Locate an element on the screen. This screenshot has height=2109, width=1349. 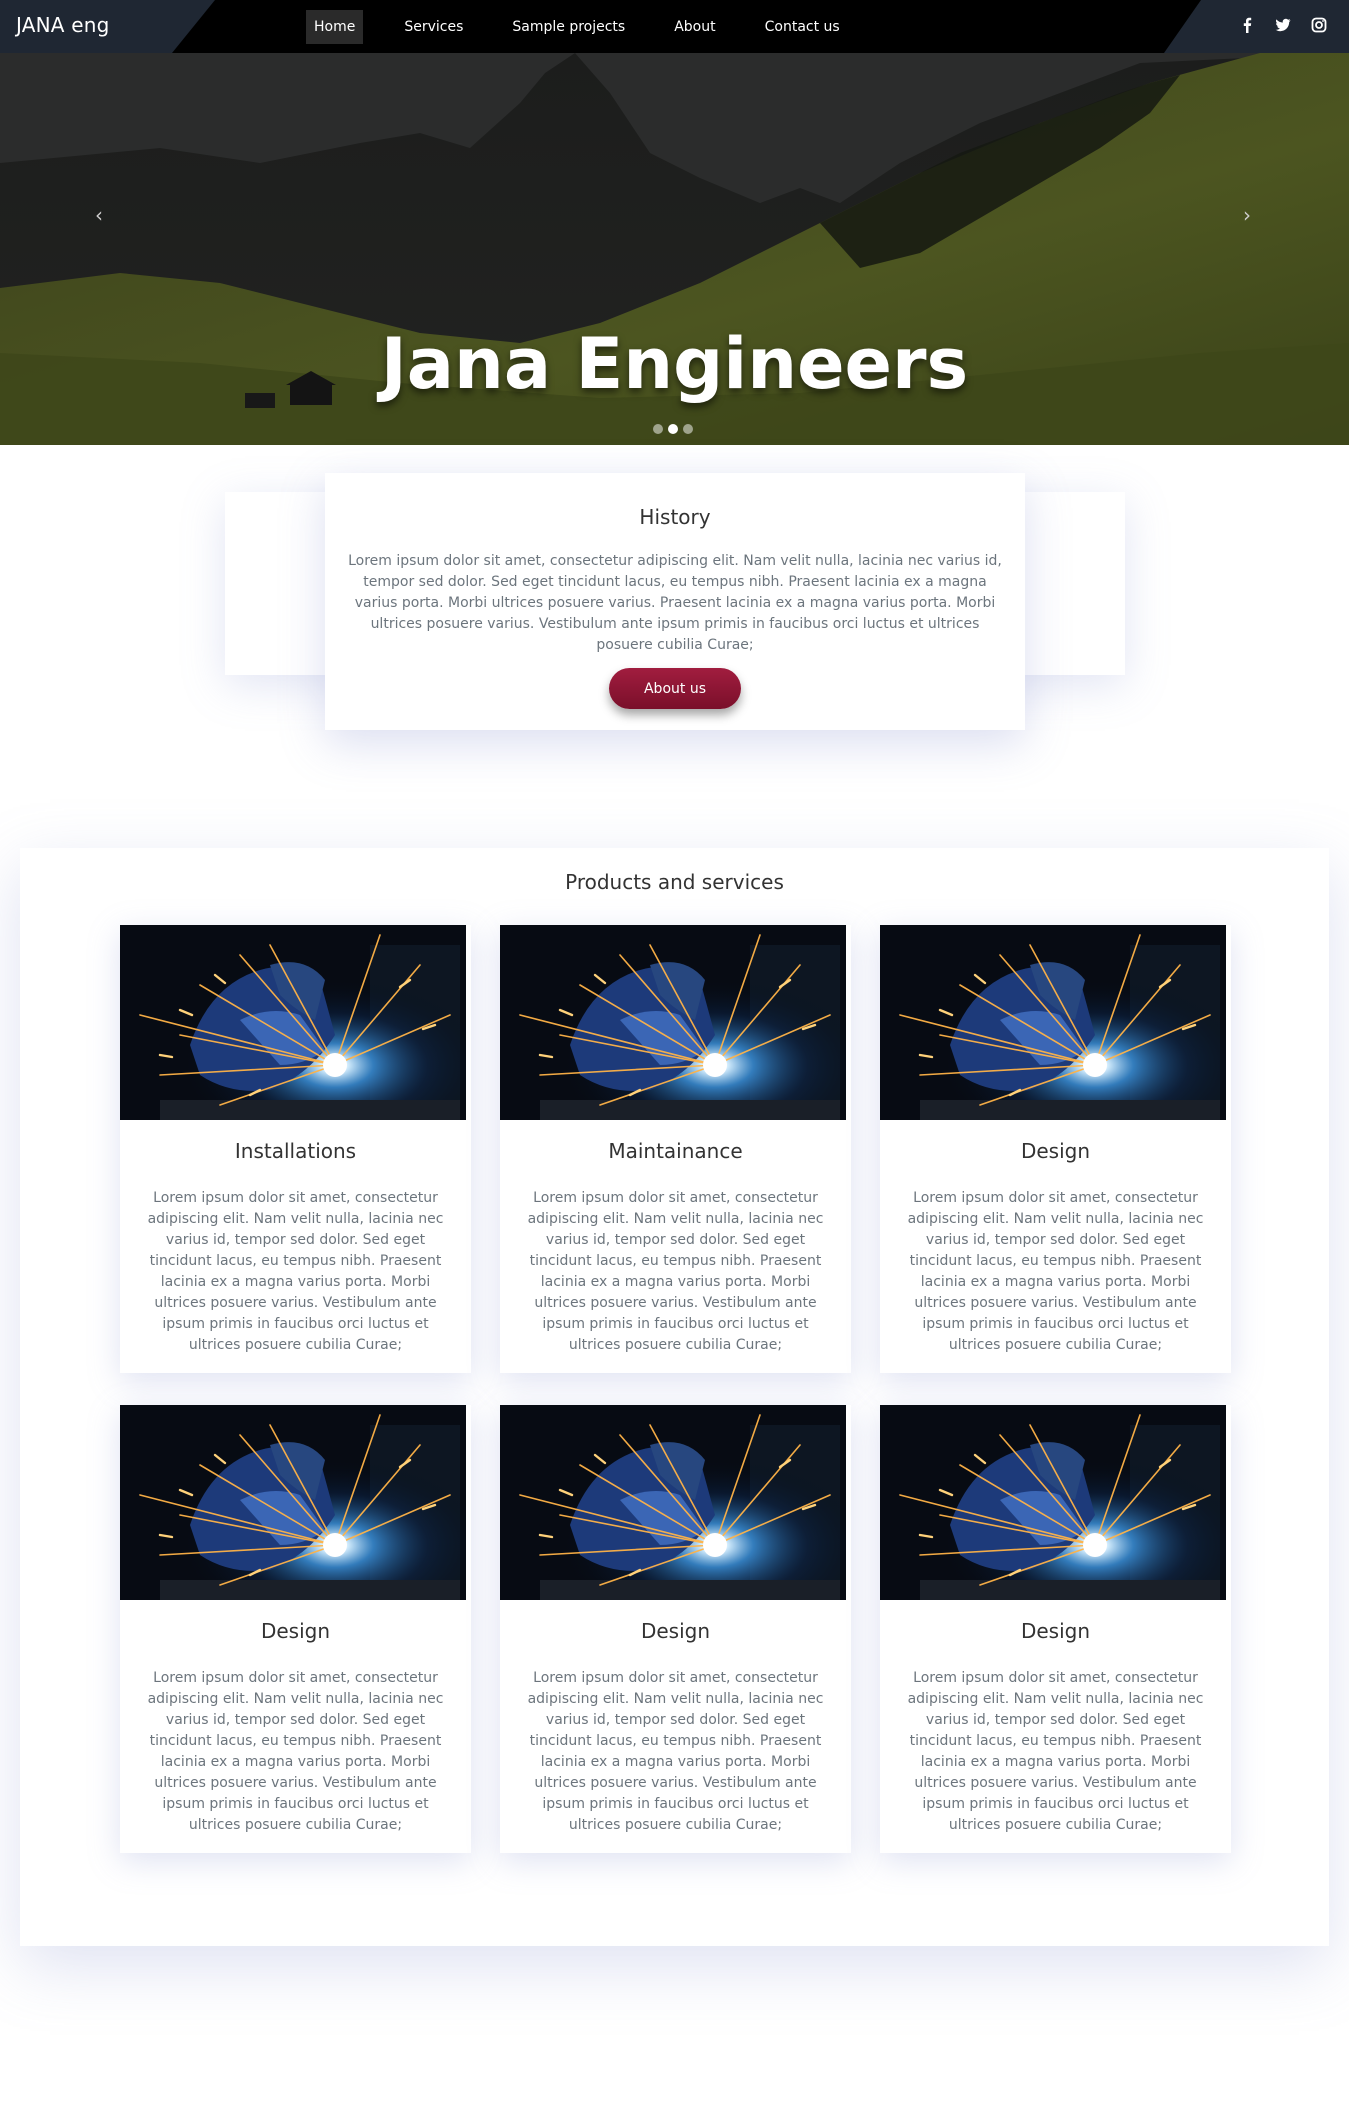
carousel-prev-arrow: ‹ is located at coordinates (99, 215).